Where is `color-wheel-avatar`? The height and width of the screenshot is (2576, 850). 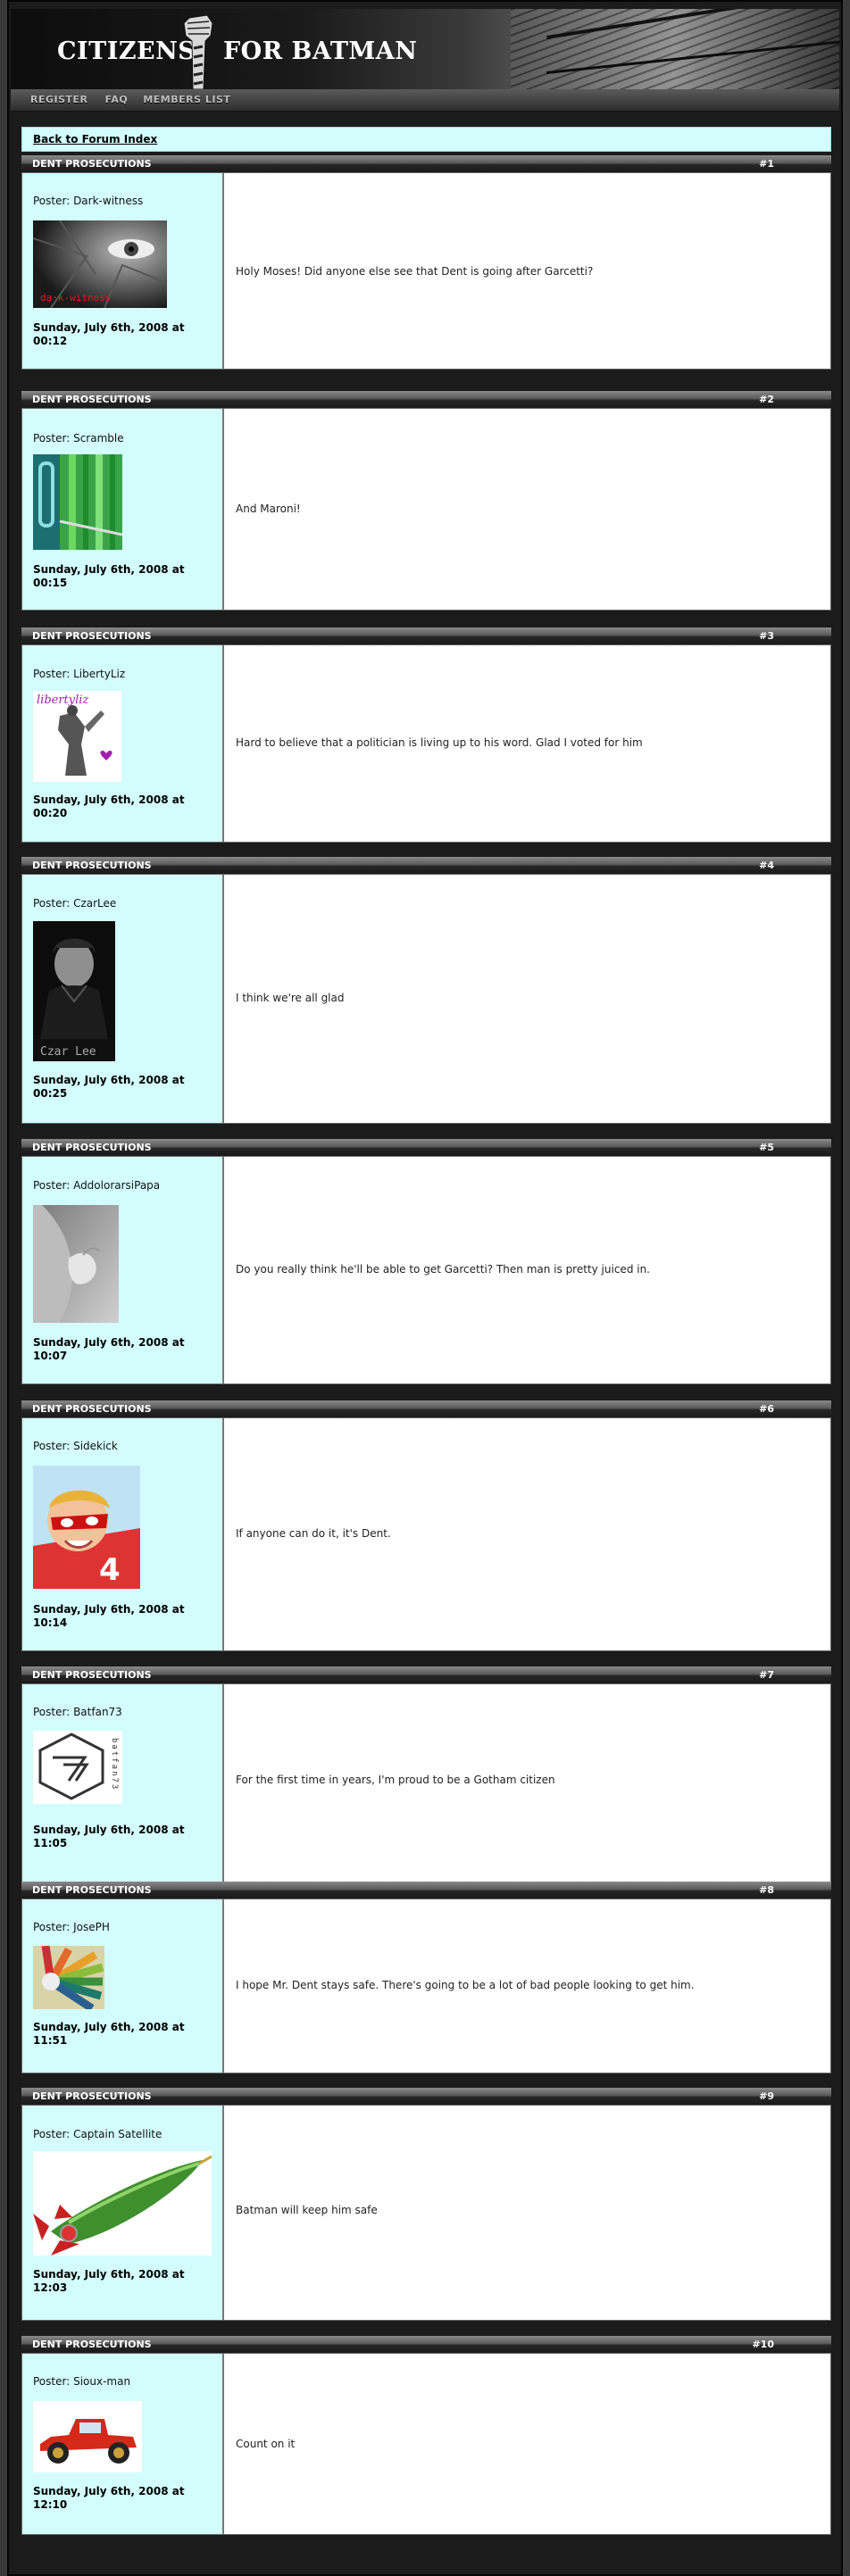 color-wheel-avatar is located at coordinates (69, 1978).